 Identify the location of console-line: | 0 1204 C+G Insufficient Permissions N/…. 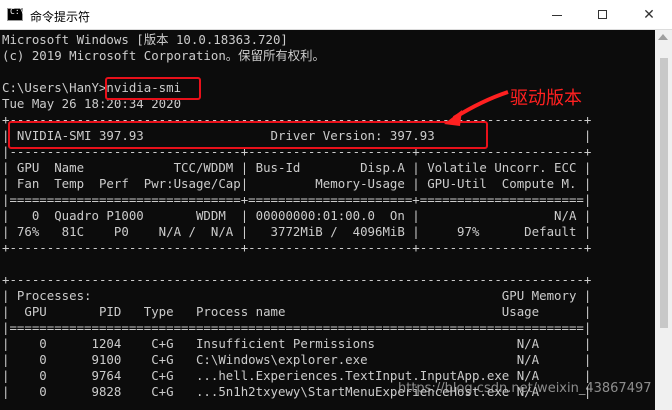
(297, 343).